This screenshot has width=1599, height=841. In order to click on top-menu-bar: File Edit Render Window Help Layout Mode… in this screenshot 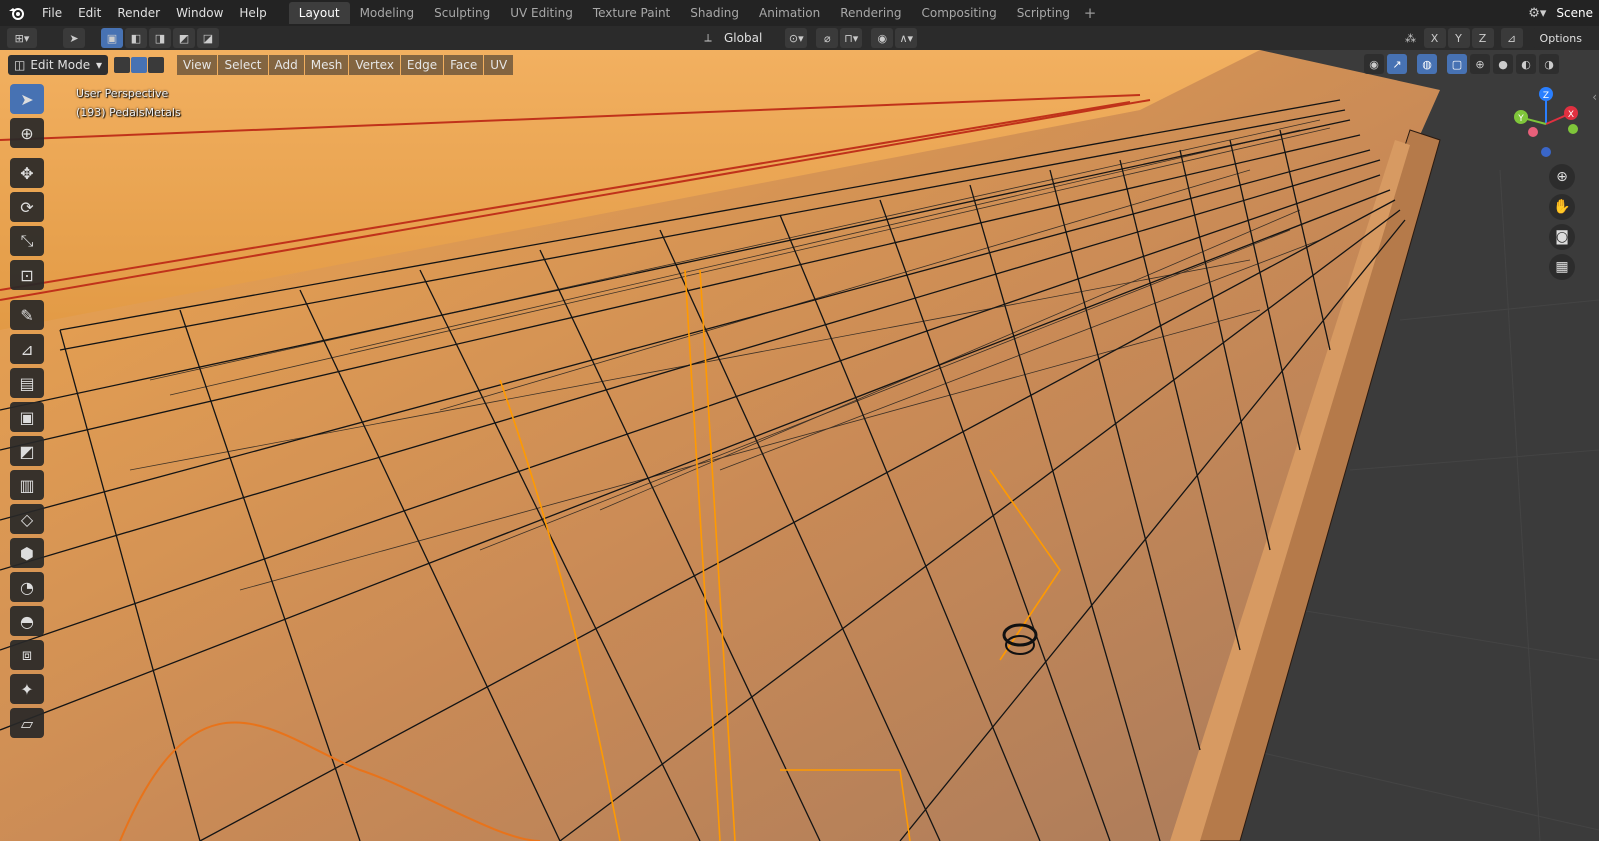, I will do `click(799, 13)`.